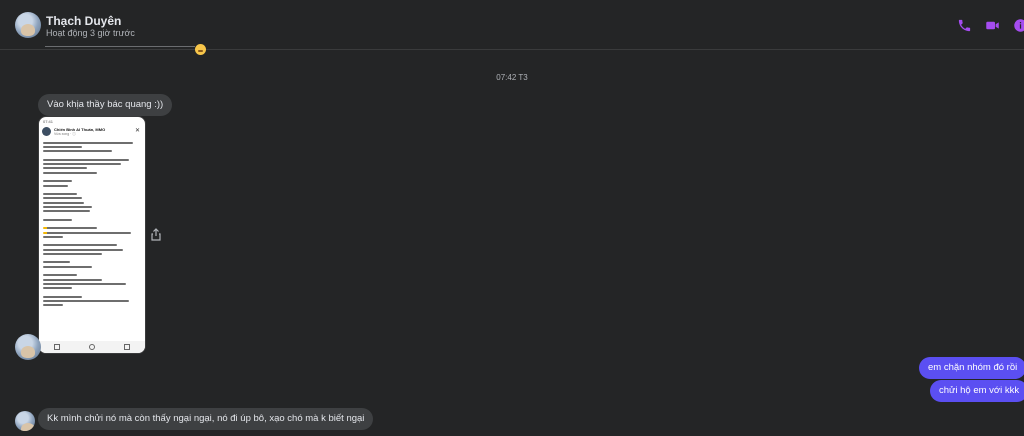 The image size is (1024, 436). I want to click on contact-avatar, so click(28, 25).